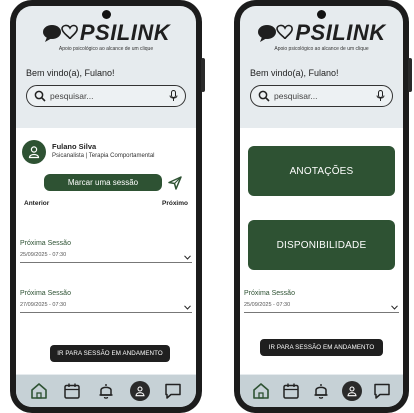  I want to click on session-date: 27/09/2025 - 07:30, so click(43, 305).